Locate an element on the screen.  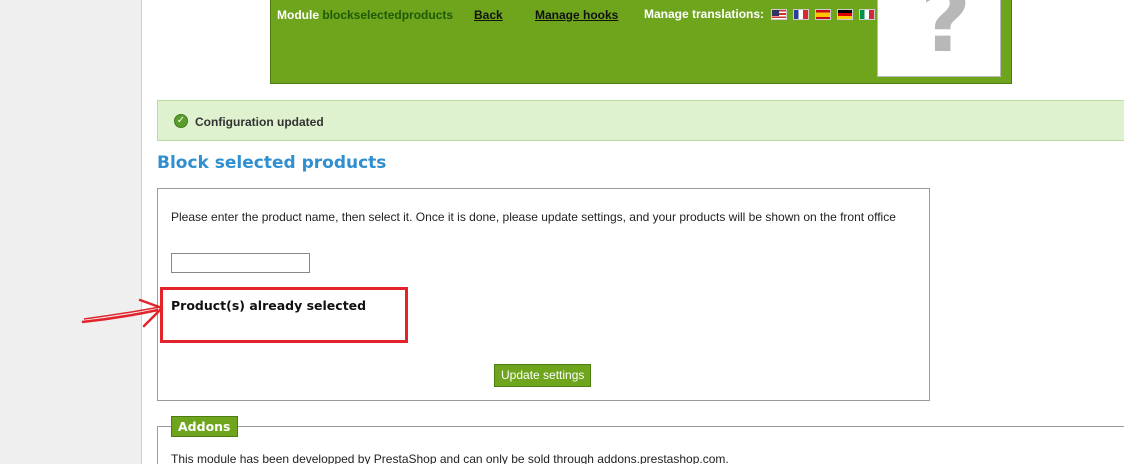
page-title: Block selected products is located at coordinates (272, 163).